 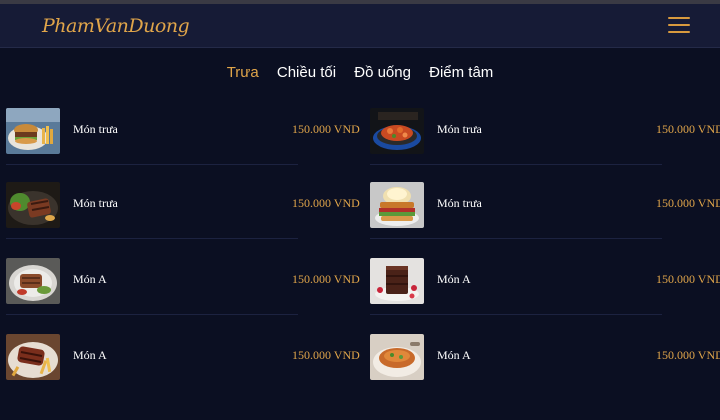 I want to click on brand-logo: PhamVanDuong, so click(x=116, y=26).